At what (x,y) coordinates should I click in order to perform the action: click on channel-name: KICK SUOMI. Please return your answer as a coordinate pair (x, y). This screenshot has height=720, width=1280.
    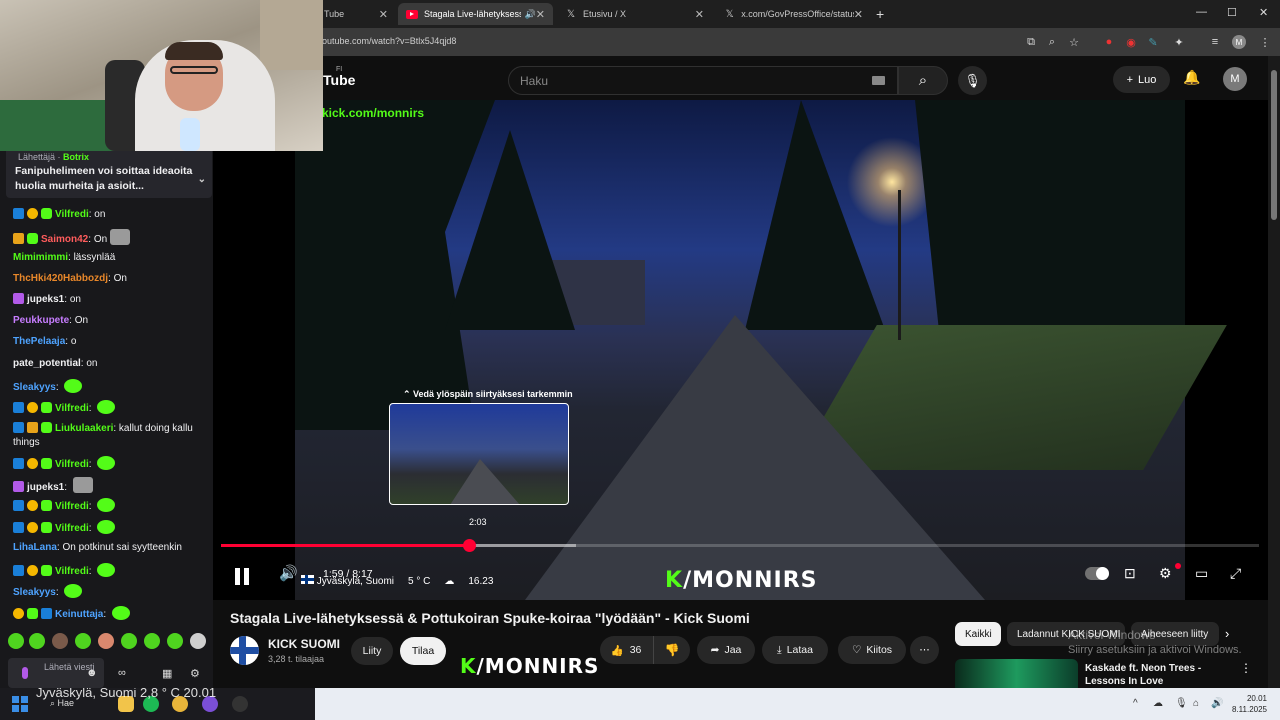
    Looking at the image, I should click on (304, 644).